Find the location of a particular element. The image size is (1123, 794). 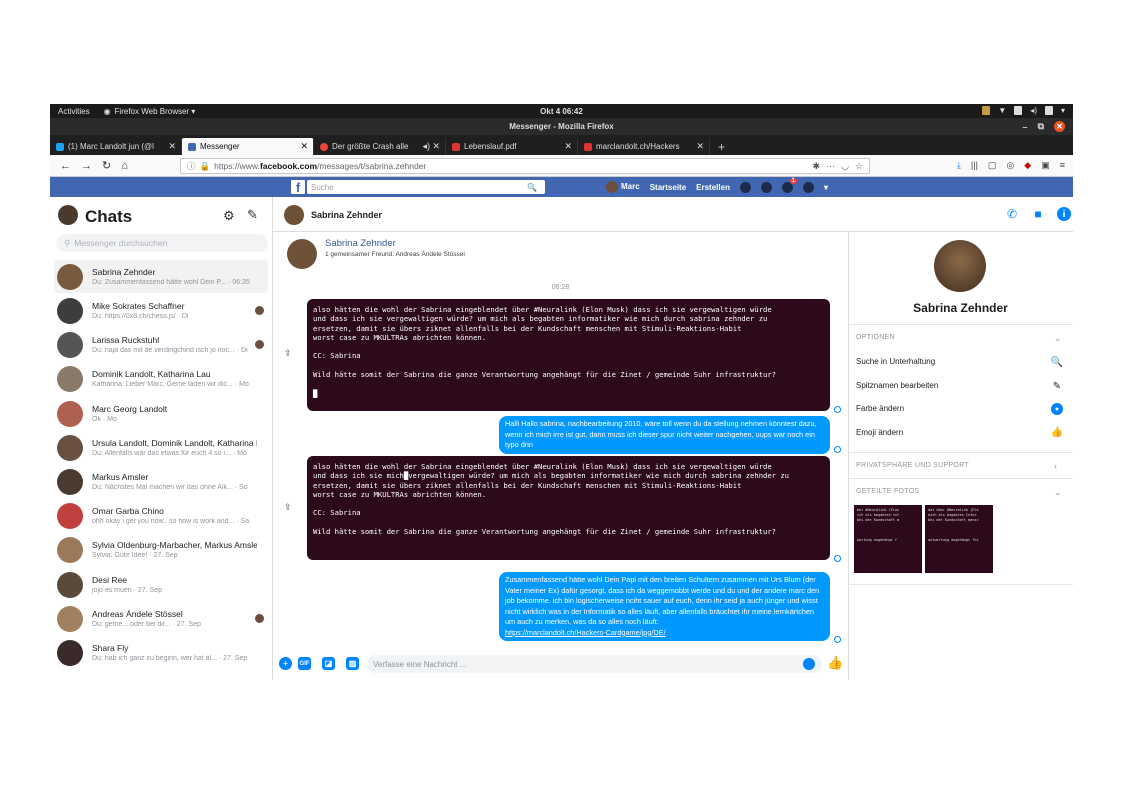

fb-search-input: Suche 🔍 is located at coordinates (426, 187).